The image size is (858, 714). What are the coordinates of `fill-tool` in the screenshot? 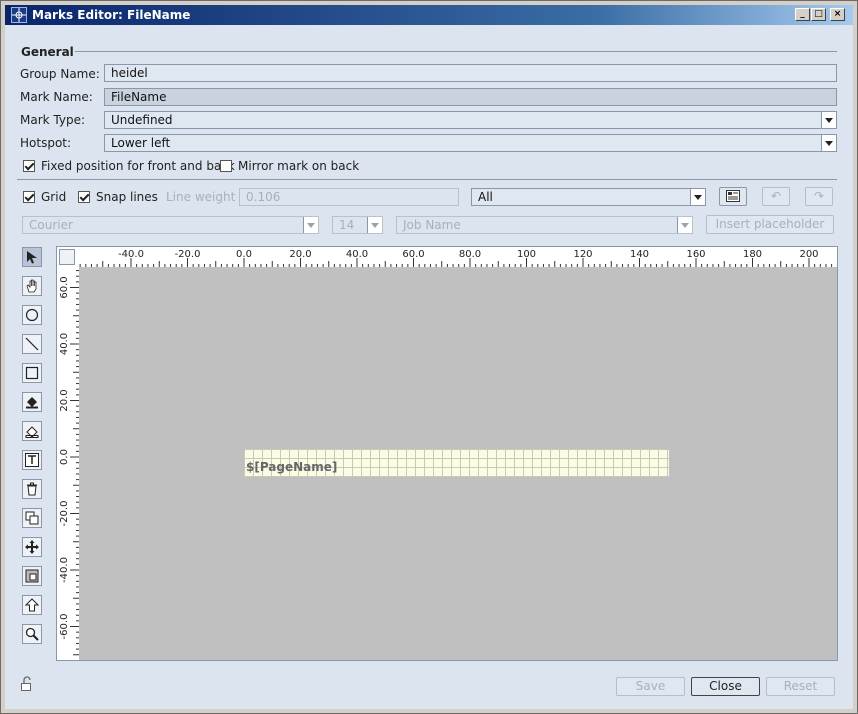 It's located at (32, 402).